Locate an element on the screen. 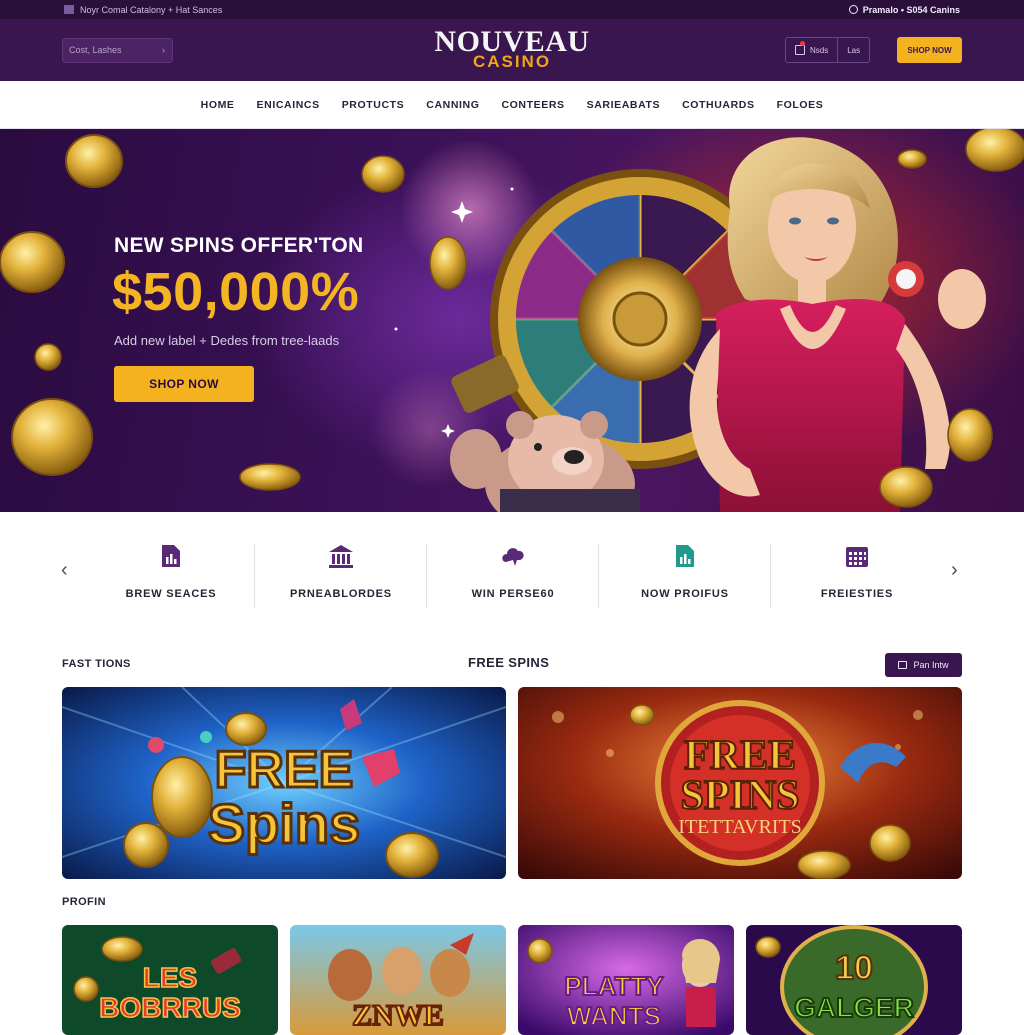 Image resolution: width=1024 pixels, height=1035 pixels. section-action-label: Pan Intw is located at coordinates (931, 665).